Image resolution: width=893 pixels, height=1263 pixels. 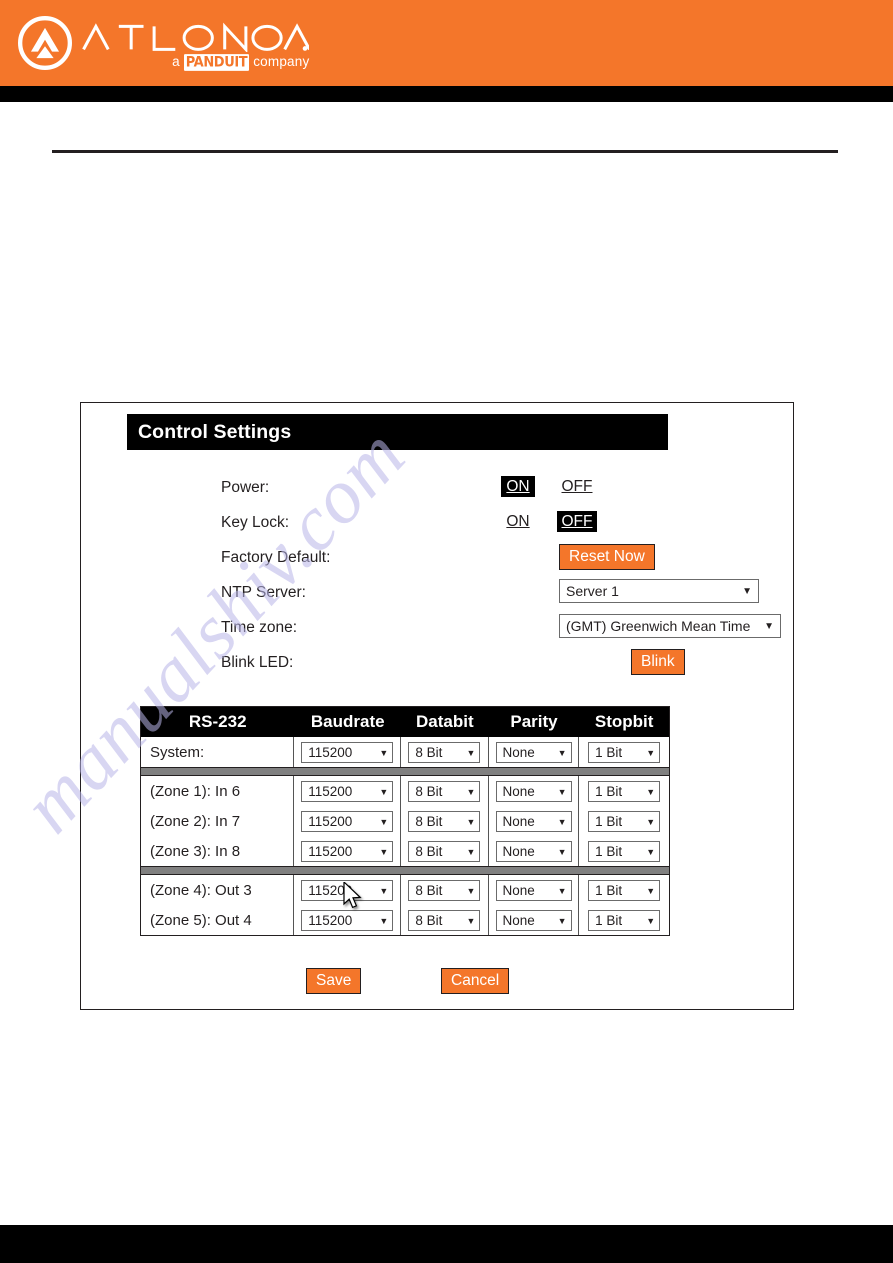 I want to click on zone3-databit-select: 8 Bit ▼, so click(x=444, y=851).